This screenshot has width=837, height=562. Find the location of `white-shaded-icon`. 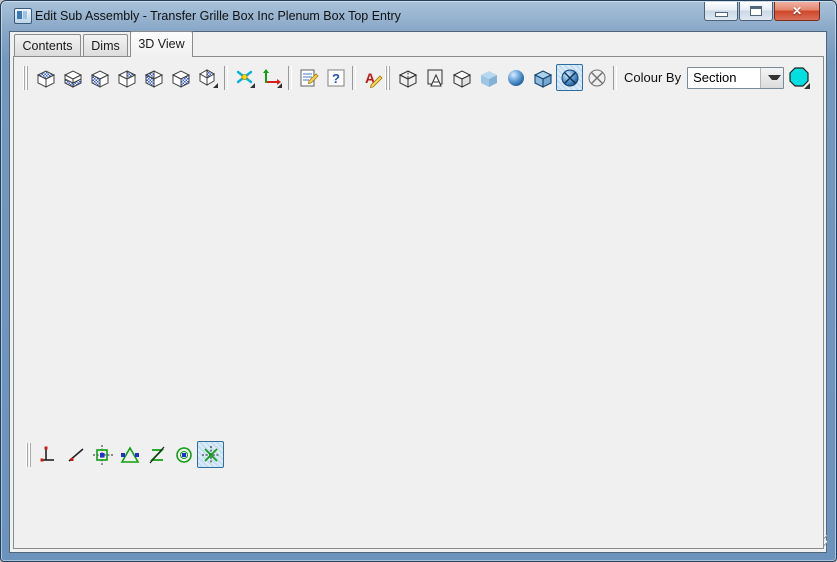

white-shaded-icon is located at coordinates (461, 78).